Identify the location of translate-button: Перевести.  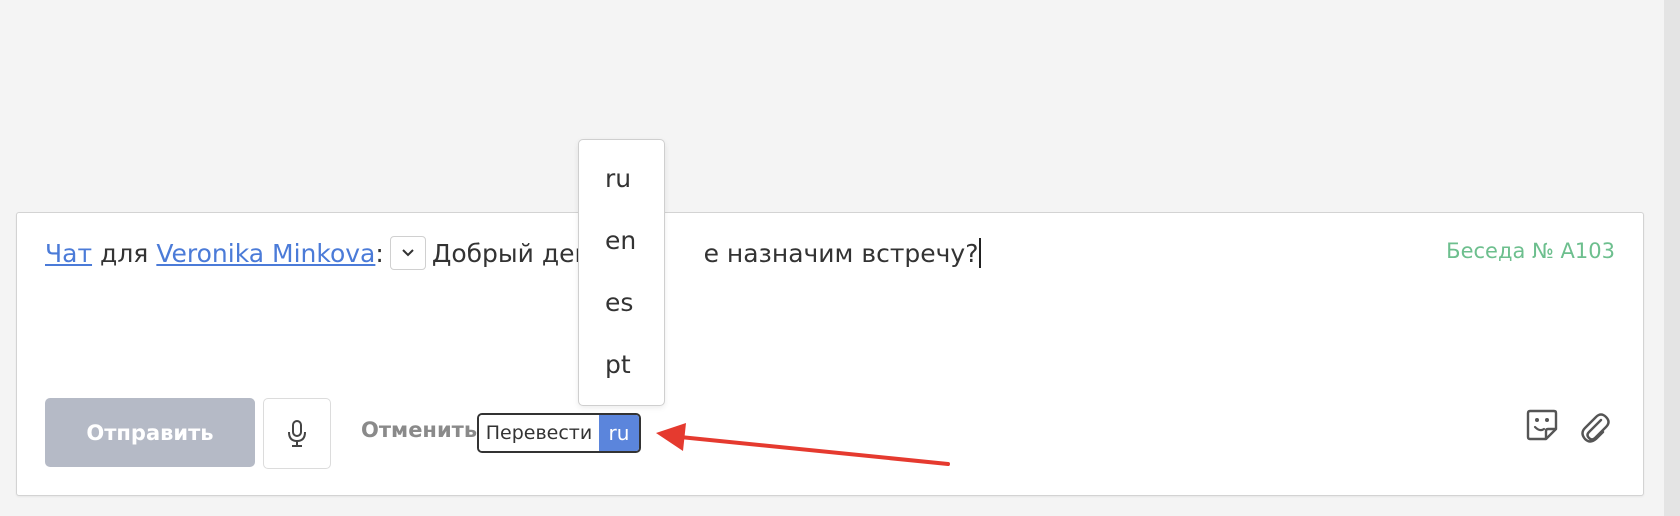
(539, 433).